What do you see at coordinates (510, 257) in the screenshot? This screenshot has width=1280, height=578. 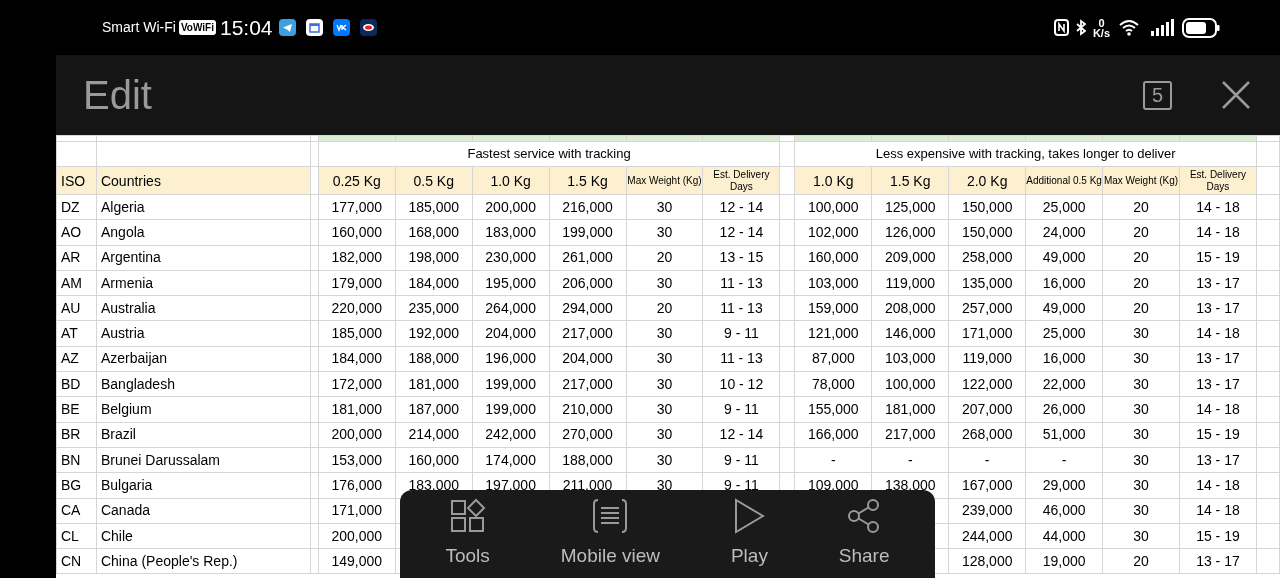 I see `table-cell: 230,000` at bounding box center [510, 257].